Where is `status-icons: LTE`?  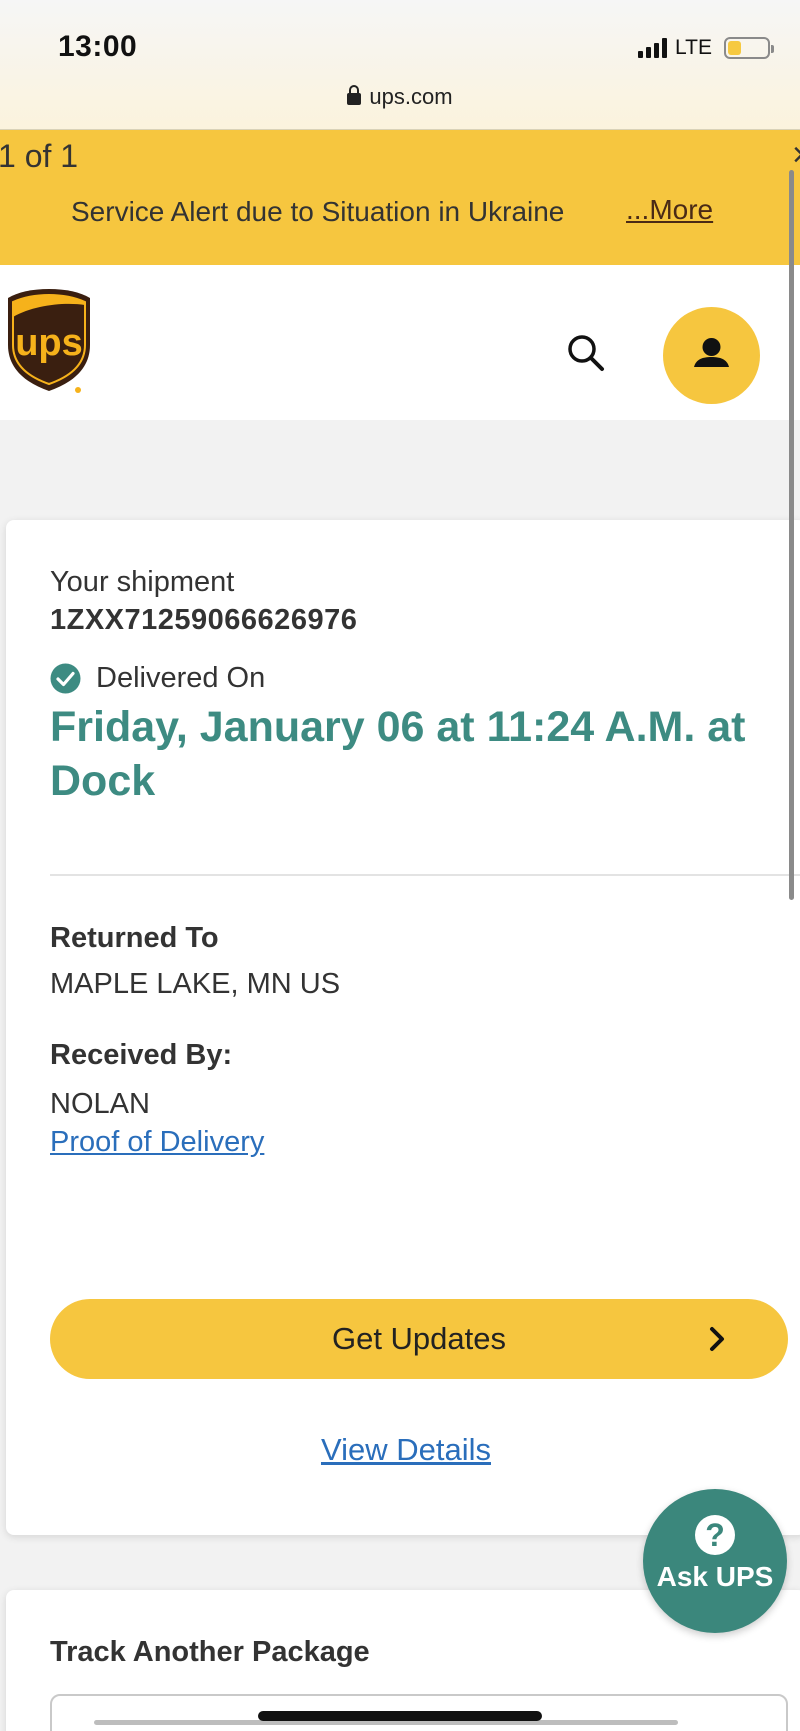
status-icons: LTE is located at coordinates (706, 48).